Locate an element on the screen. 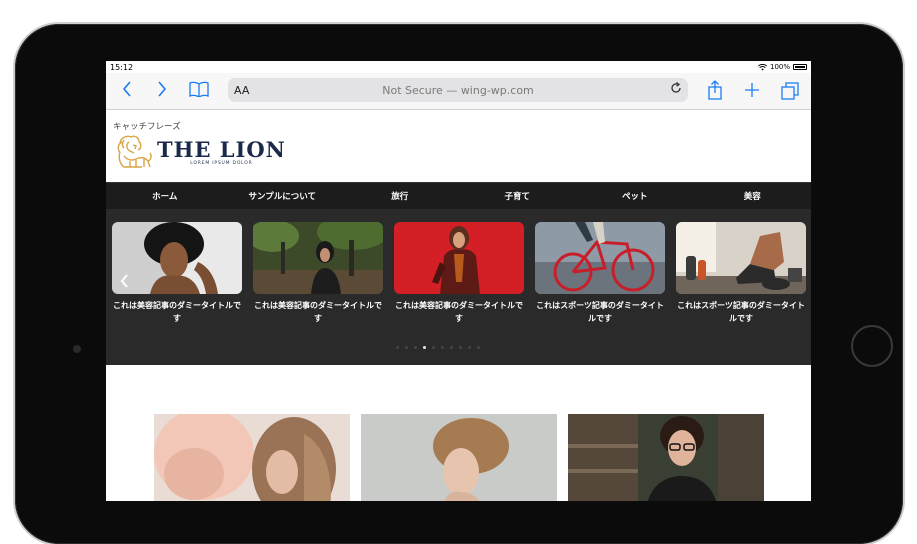  slider-pagination is located at coordinates (438, 347).